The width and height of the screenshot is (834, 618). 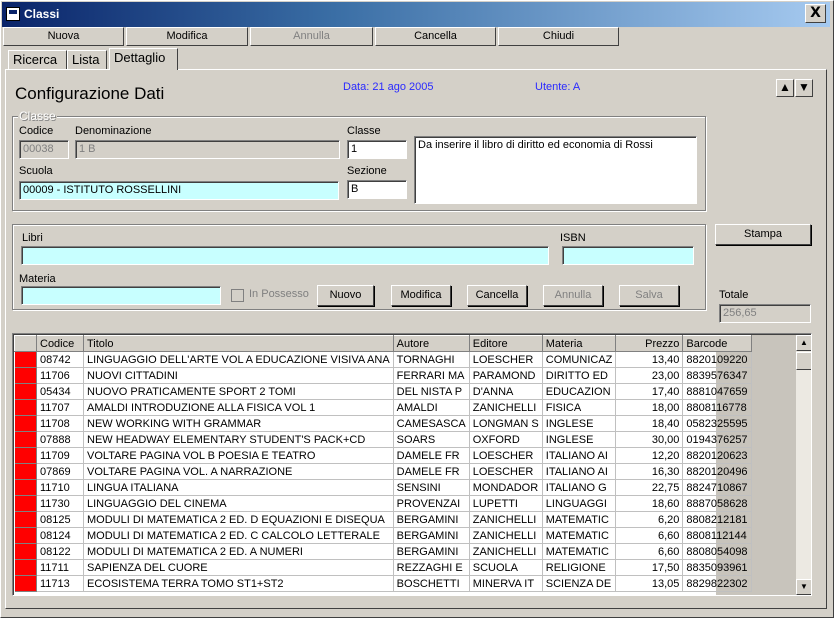 What do you see at coordinates (717, 455) in the screenshot?
I see `cell-barcode: 8820120623` at bounding box center [717, 455].